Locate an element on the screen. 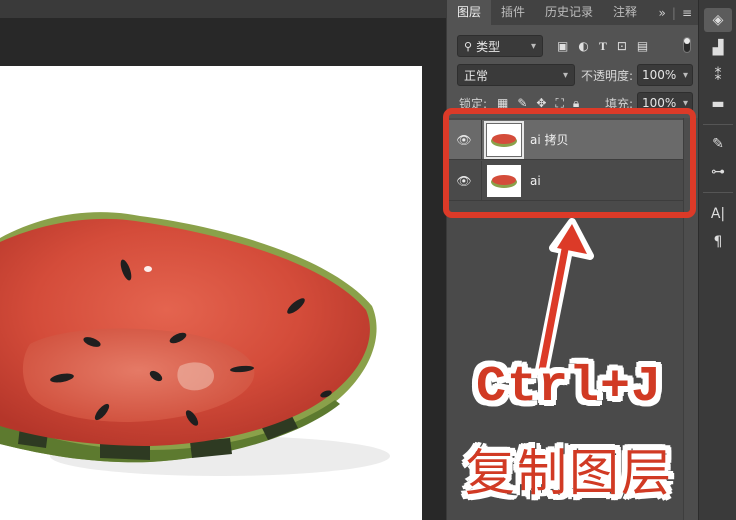 The width and height of the screenshot is (736, 520). shortcut-label: Ctrl+J is located at coordinates (569, 387).